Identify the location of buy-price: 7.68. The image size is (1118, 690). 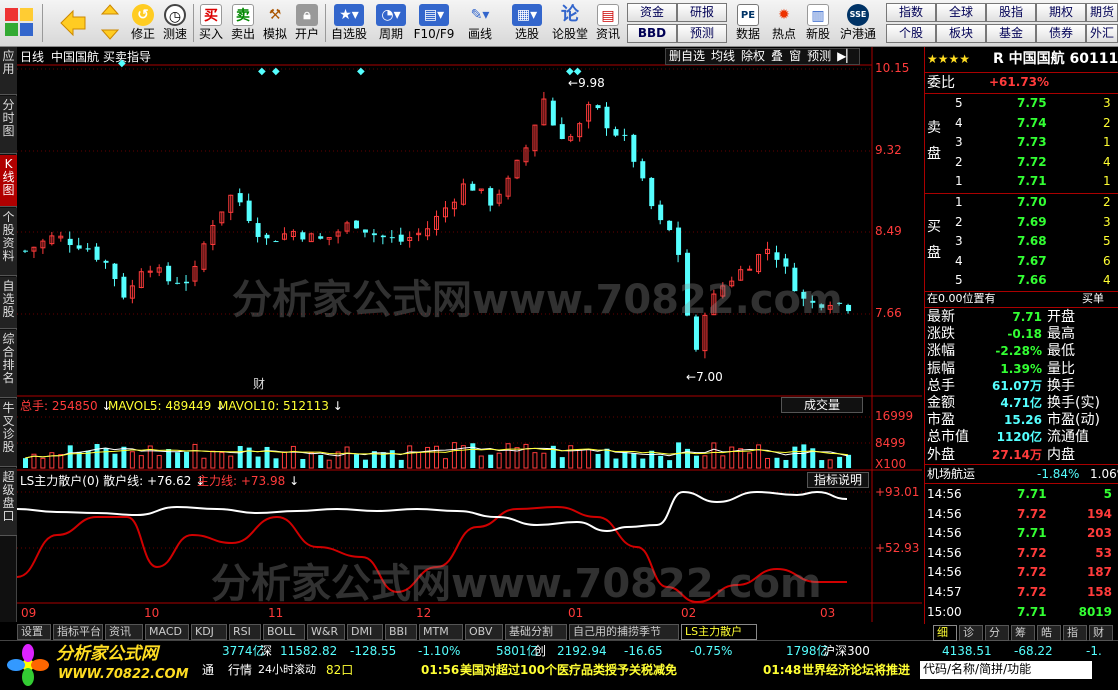
(1032, 241).